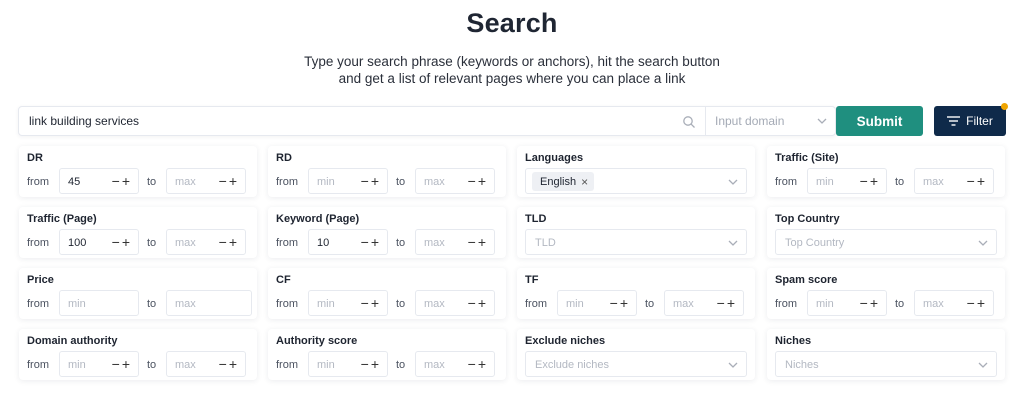  I want to click on traffic-page-to-placeholder: max, so click(185, 243).